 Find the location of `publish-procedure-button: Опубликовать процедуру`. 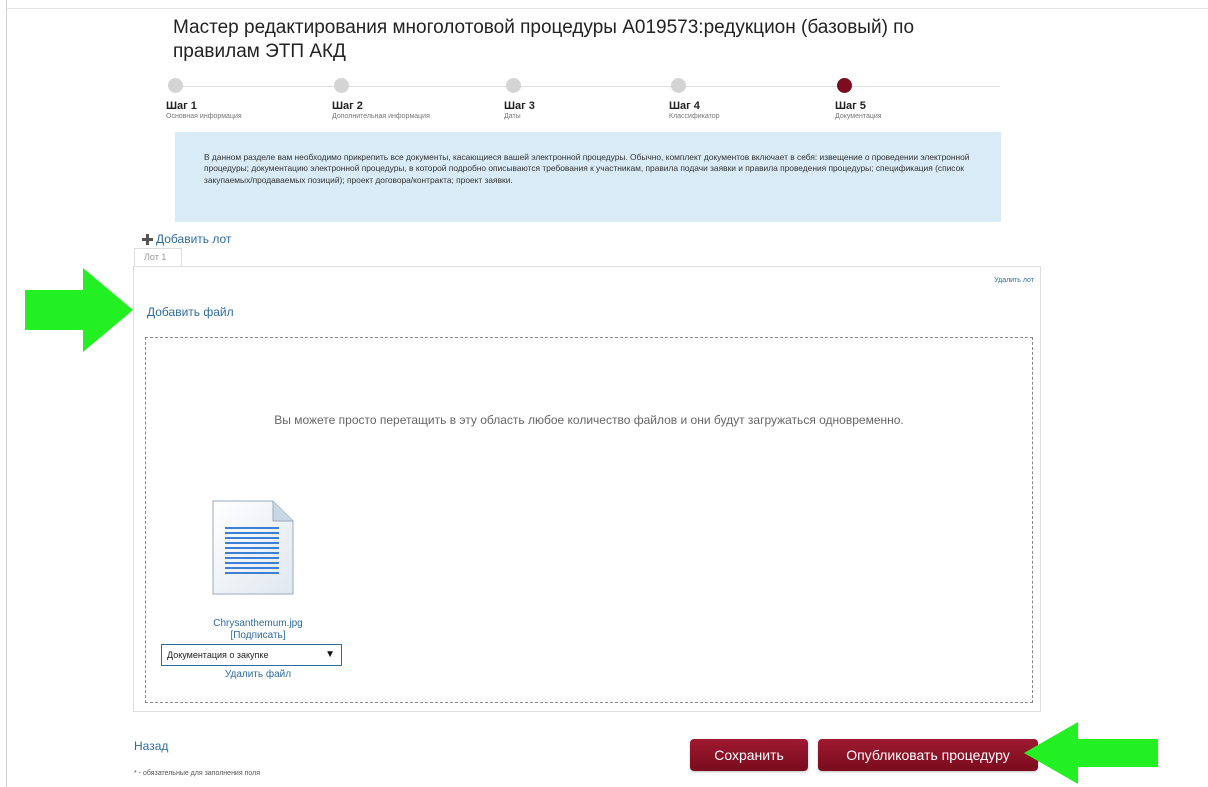

publish-procedure-button: Опубликовать процедуру is located at coordinates (928, 755).